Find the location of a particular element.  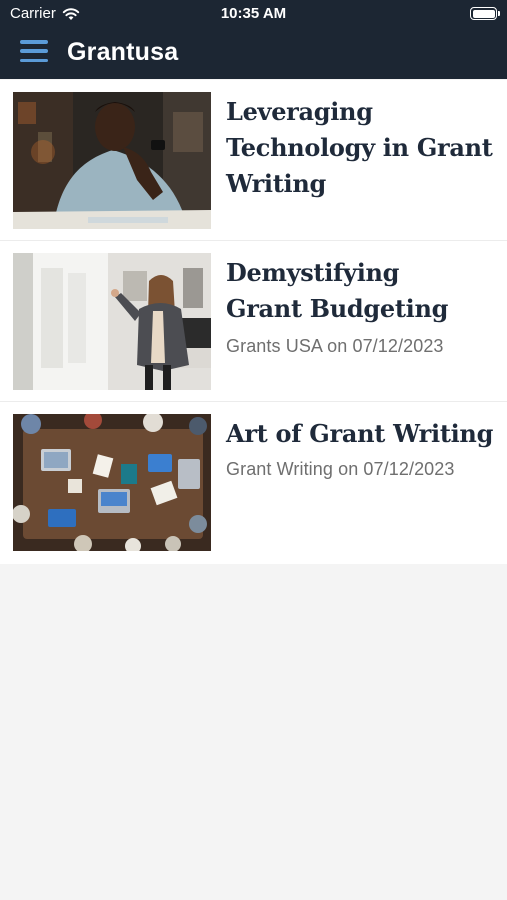

man-thinking-photo is located at coordinates (112, 160).